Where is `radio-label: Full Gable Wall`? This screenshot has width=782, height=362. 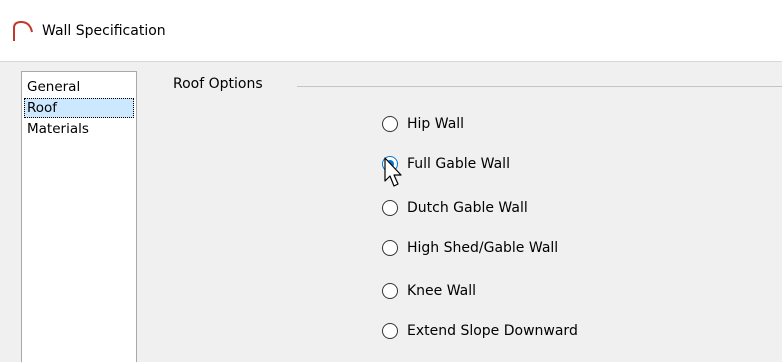
radio-label: Full Gable Wall is located at coordinates (458, 164).